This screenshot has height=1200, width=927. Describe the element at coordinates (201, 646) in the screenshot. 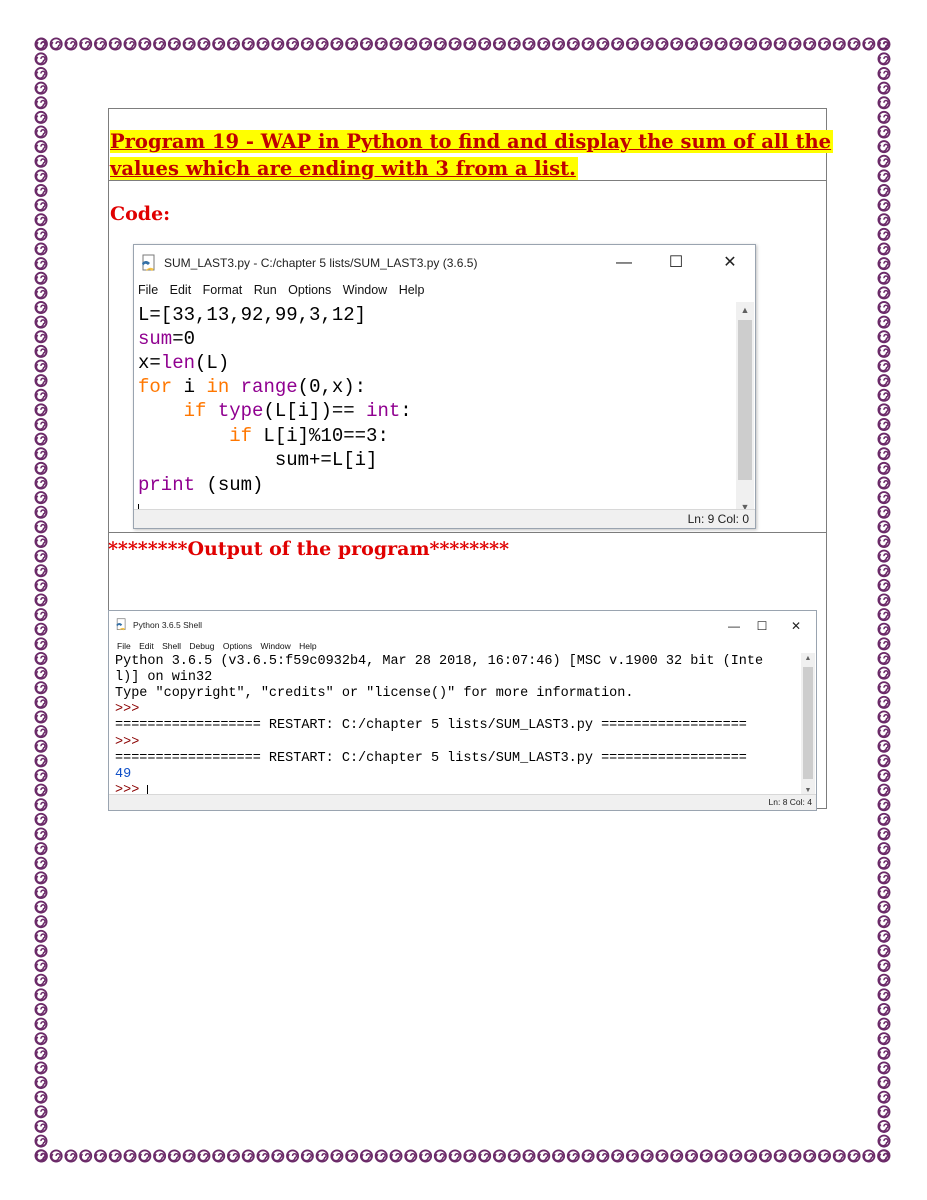

I see `menu-debug: Debug` at that location.